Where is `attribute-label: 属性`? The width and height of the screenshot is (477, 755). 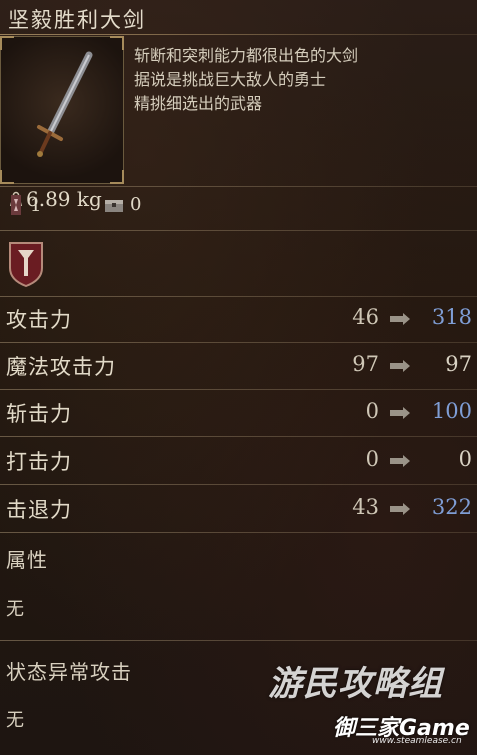 attribute-label: 属性 is located at coordinates (27, 560).